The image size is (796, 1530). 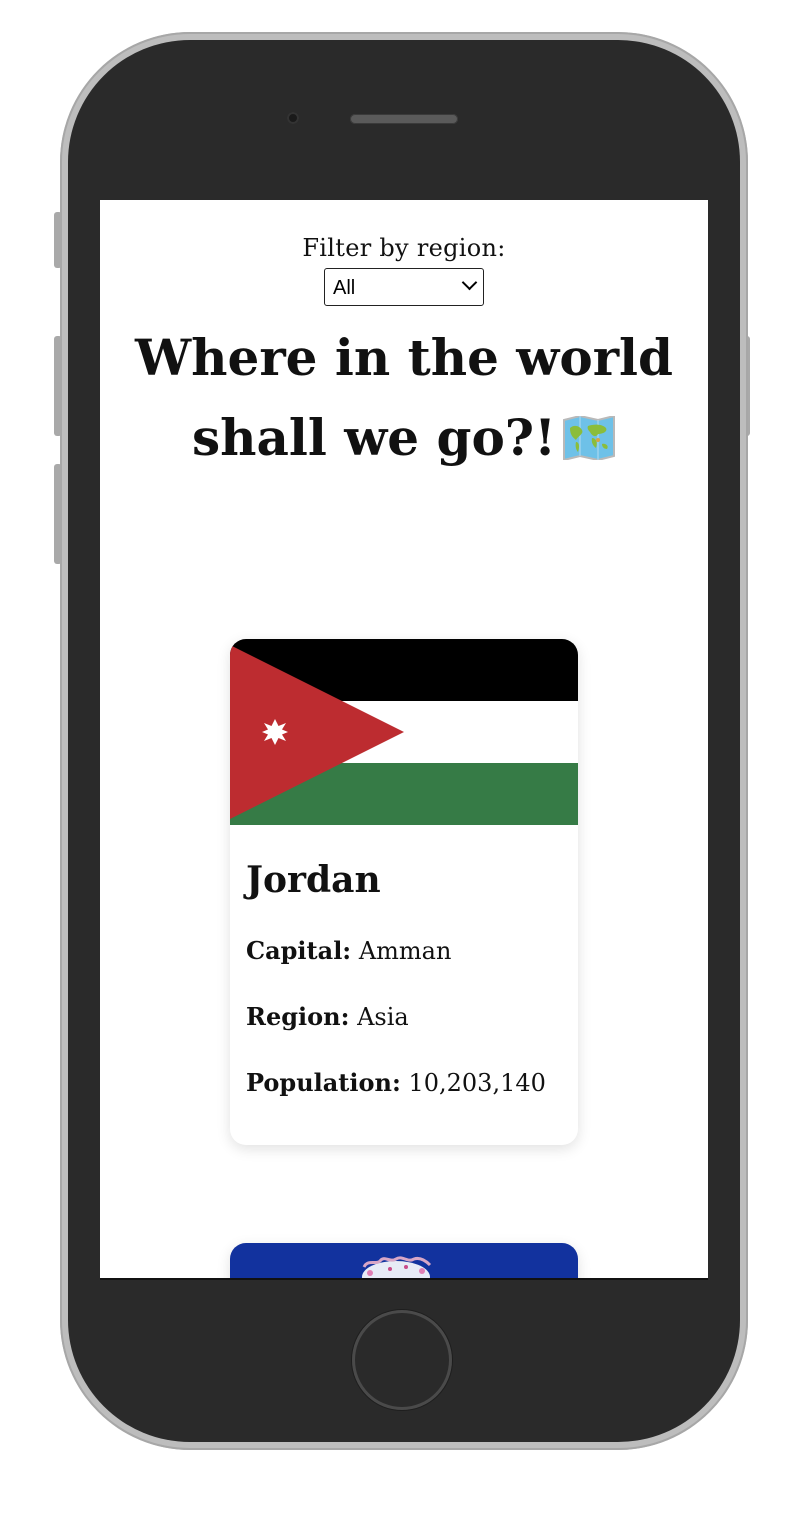 I want to click on page-title: Where in the world shall we go?!, so click(x=404, y=398).